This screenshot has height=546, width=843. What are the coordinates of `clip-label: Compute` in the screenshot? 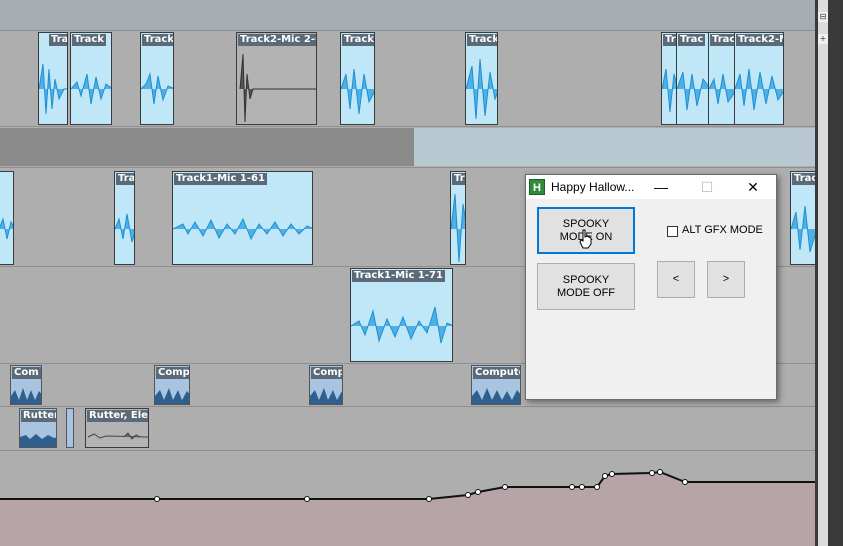 It's located at (497, 373).